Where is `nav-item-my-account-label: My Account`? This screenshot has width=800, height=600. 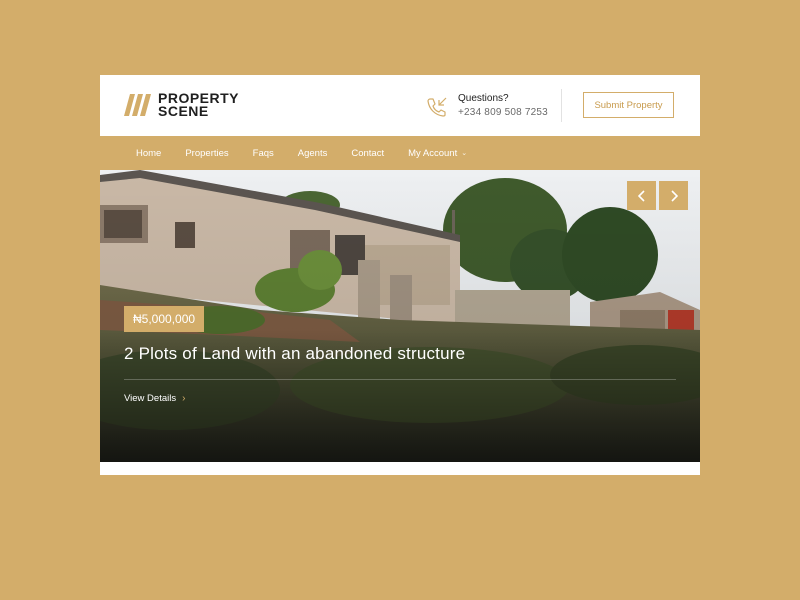
nav-item-my-account-label: My Account is located at coordinates (433, 153).